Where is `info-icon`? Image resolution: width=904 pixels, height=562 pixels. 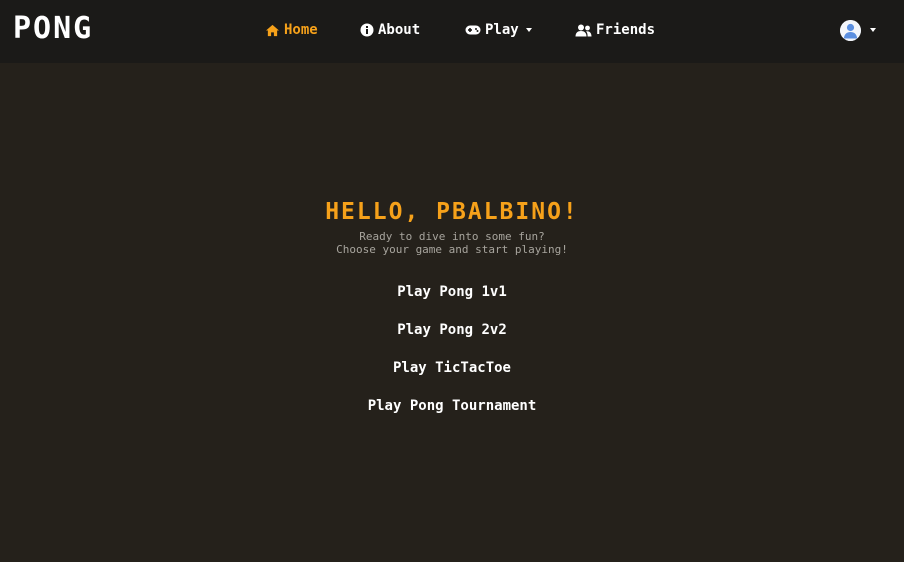 info-icon is located at coordinates (367, 30).